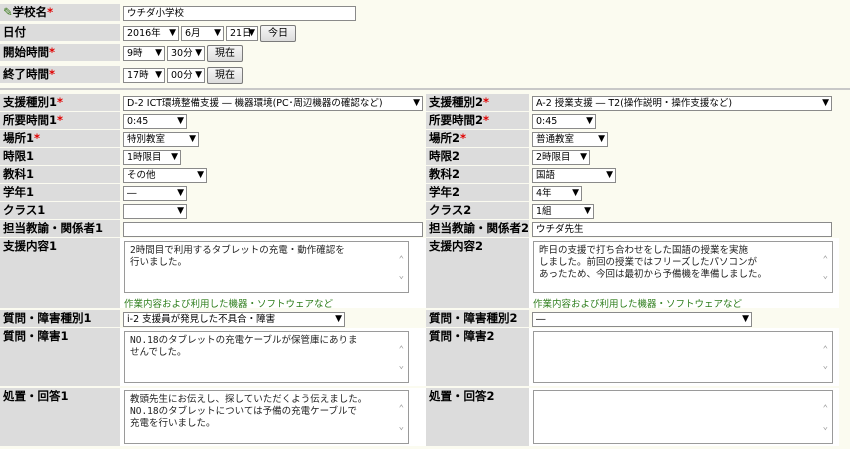 This screenshot has height=449, width=850. I want to click on support-type-2-label: 支援種別2*, so click(477, 102).